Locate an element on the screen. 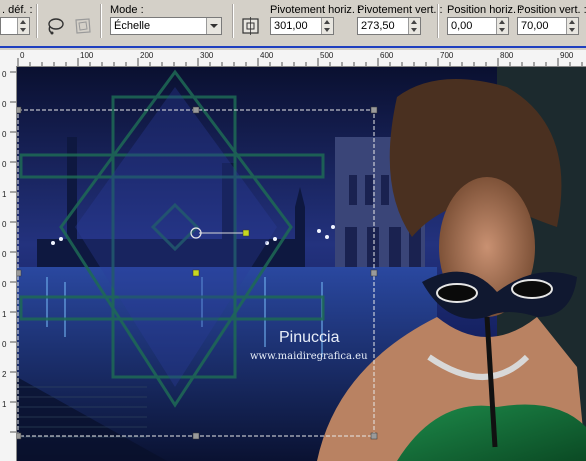 The width and height of the screenshot is (586, 461). chevron-down-icon is located at coordinates (213, 26).